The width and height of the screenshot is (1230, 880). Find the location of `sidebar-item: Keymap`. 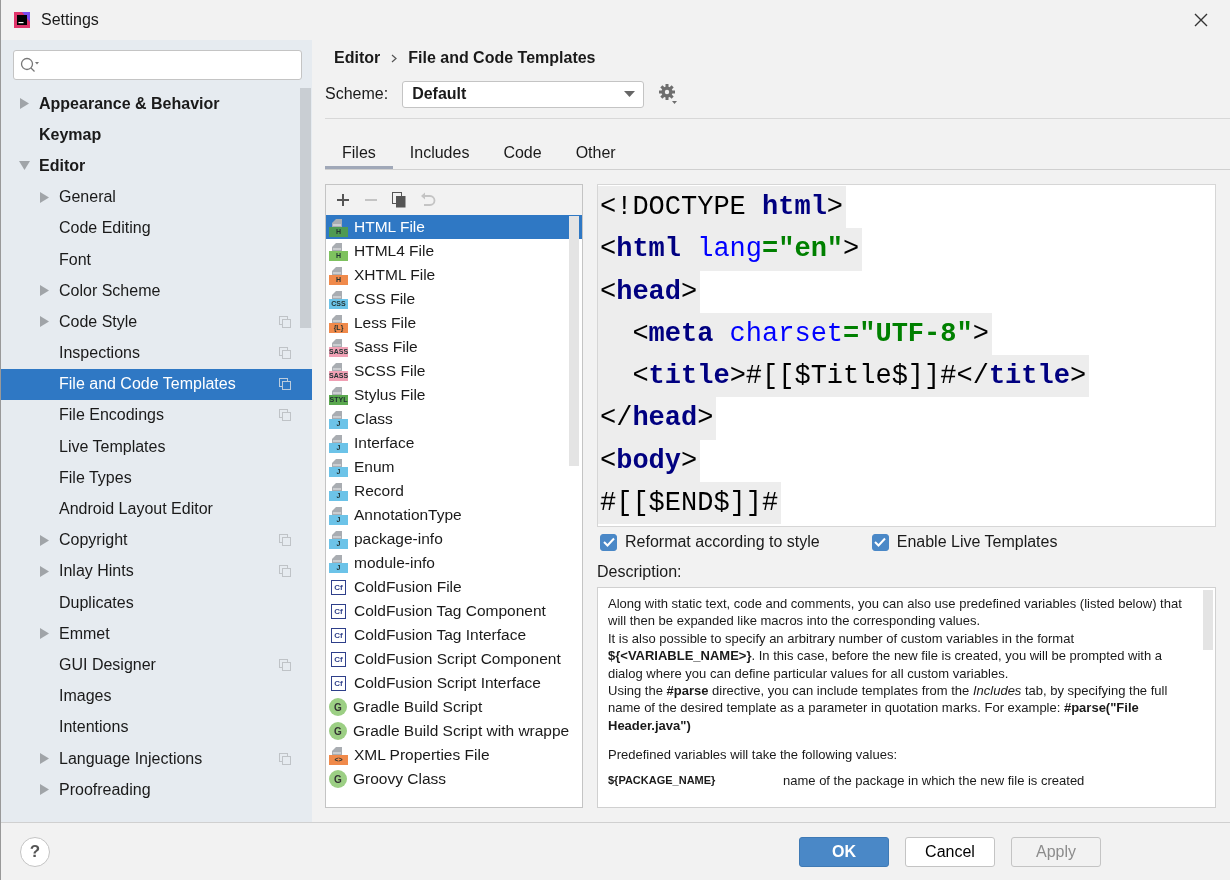

sidebar-item: Keymap is located at coordinates (156, 135).